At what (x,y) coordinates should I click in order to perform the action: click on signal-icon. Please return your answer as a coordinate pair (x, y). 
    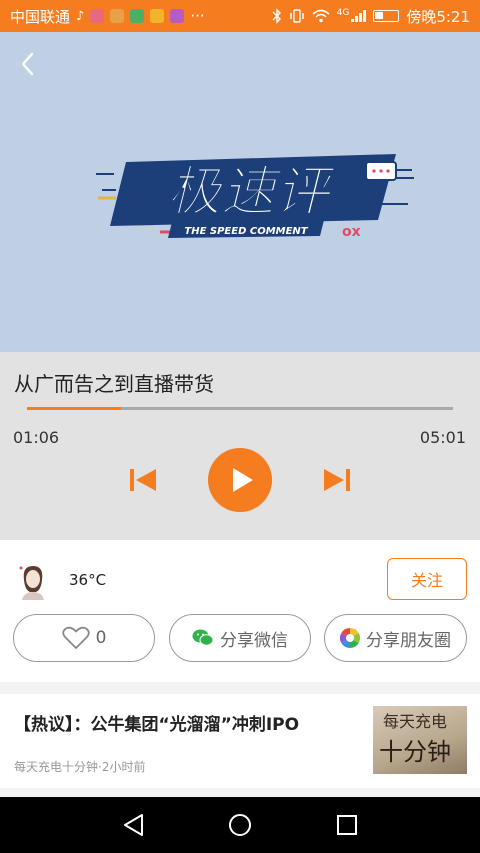
    Looking at the image, I should click on (359, 16).